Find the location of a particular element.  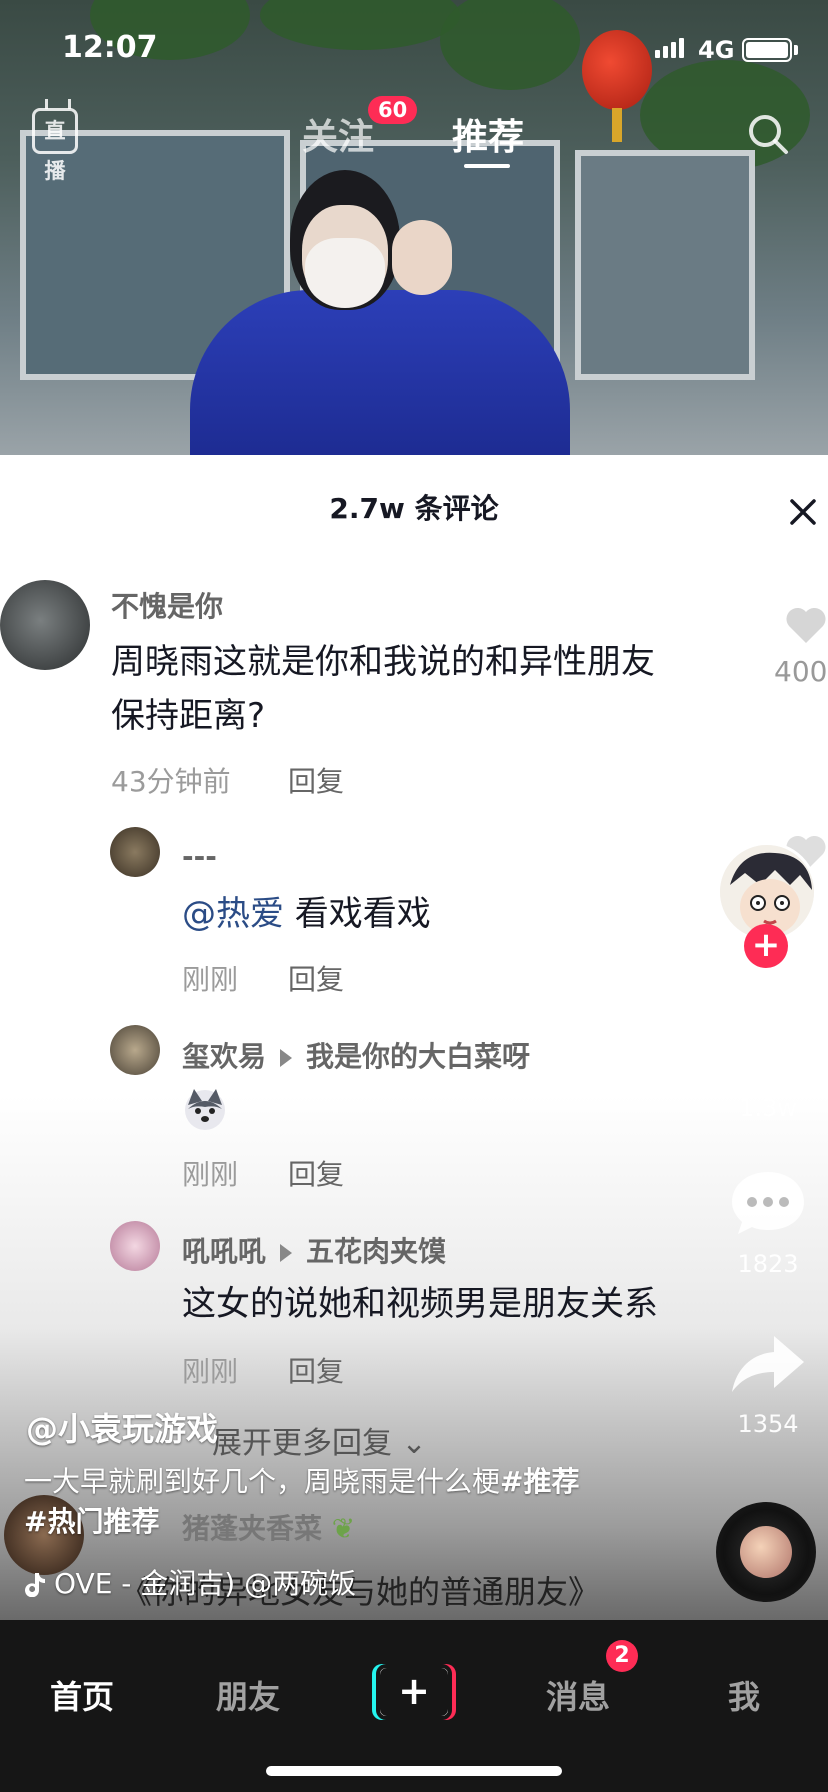

messages-badge: 2 is located at coordinates (622, 1656).